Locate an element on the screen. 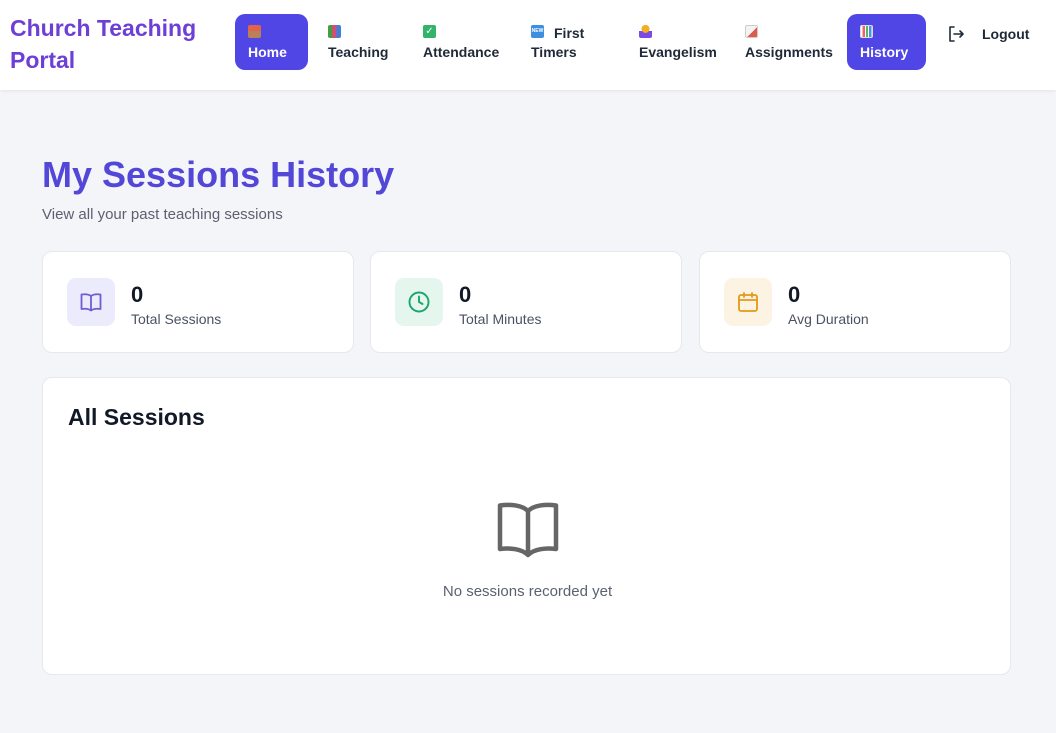  calendar-icon is located at coordinates (748, 302).